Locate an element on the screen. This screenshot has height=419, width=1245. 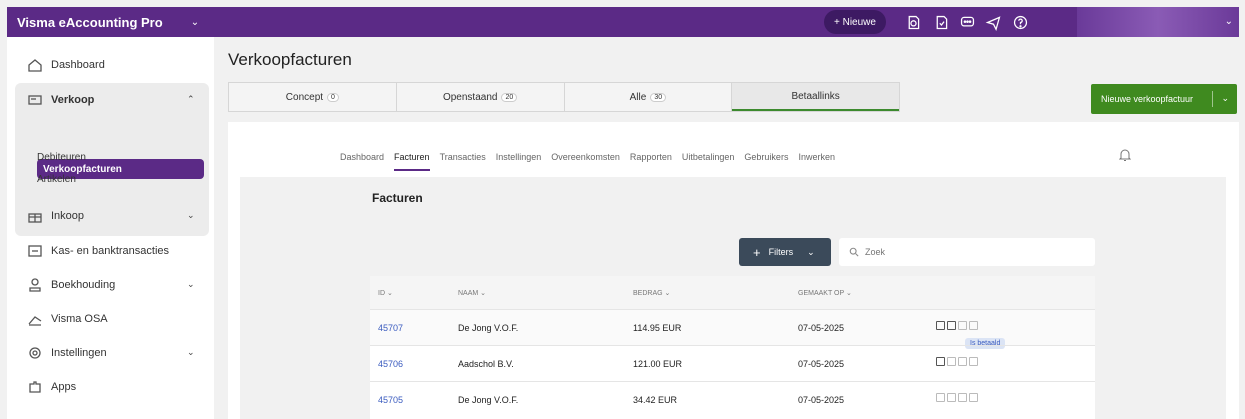
invoice-amount: 114.95 EUR is located at coordinates (657, 328).